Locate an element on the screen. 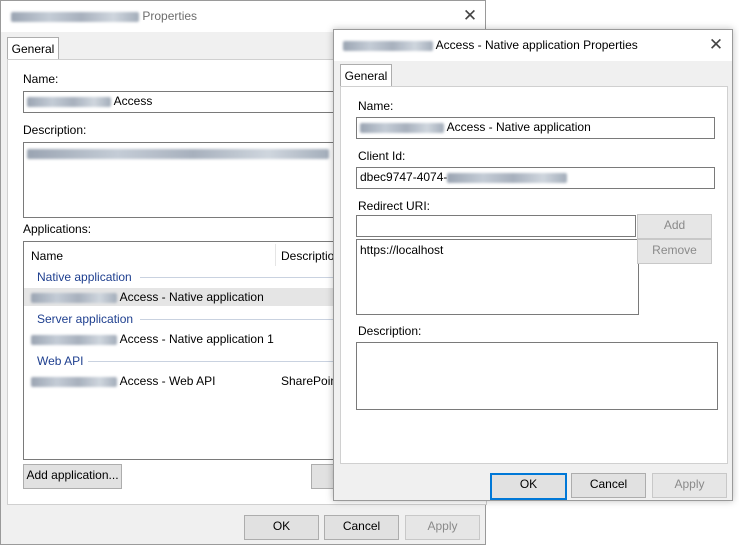  column-divider is located at coordinates (275, 255).